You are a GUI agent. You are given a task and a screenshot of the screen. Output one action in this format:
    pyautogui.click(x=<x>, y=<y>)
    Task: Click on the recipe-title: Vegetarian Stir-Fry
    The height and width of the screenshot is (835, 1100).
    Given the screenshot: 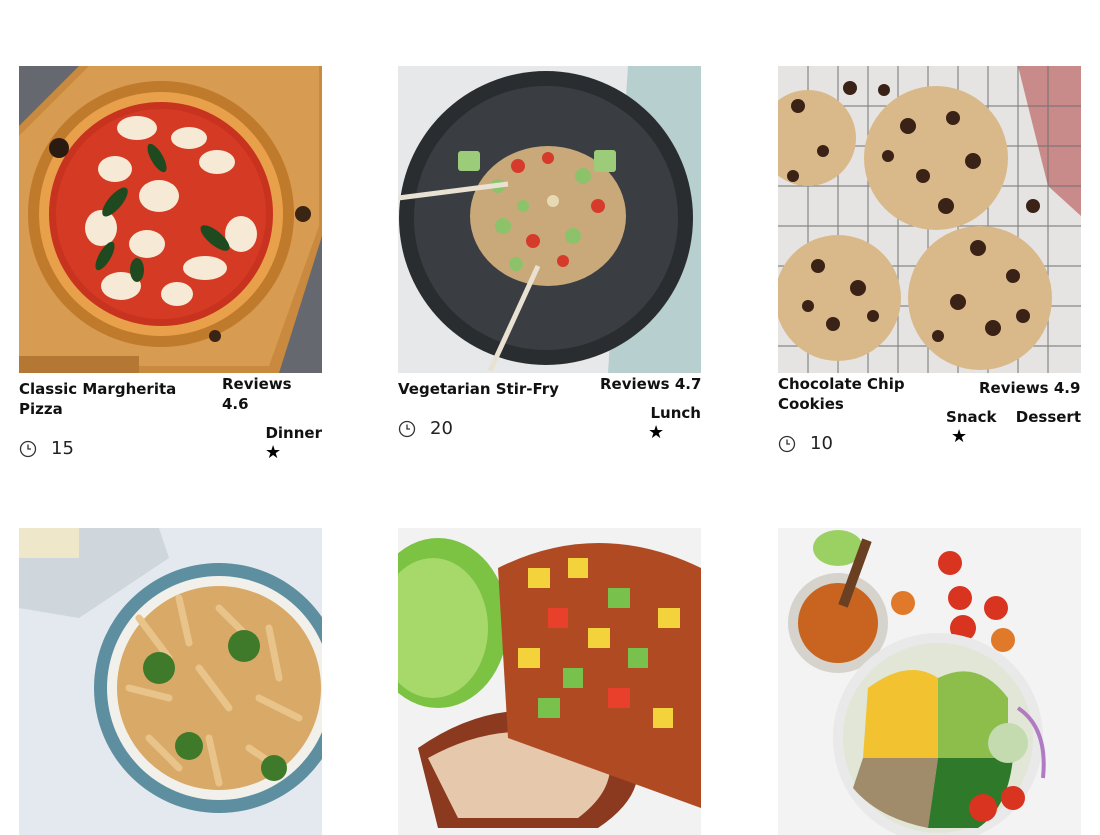 What is the action you would take?
    pyautogui.click(x=498, y=389)
    